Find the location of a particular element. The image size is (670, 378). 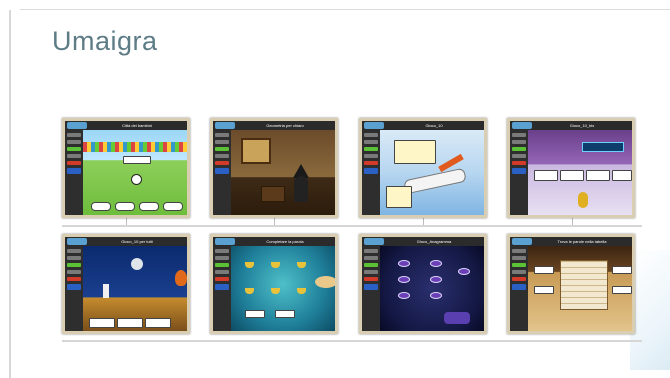

thumbnail-titlebar: Completare la parola is located at coordinates (274, 241).